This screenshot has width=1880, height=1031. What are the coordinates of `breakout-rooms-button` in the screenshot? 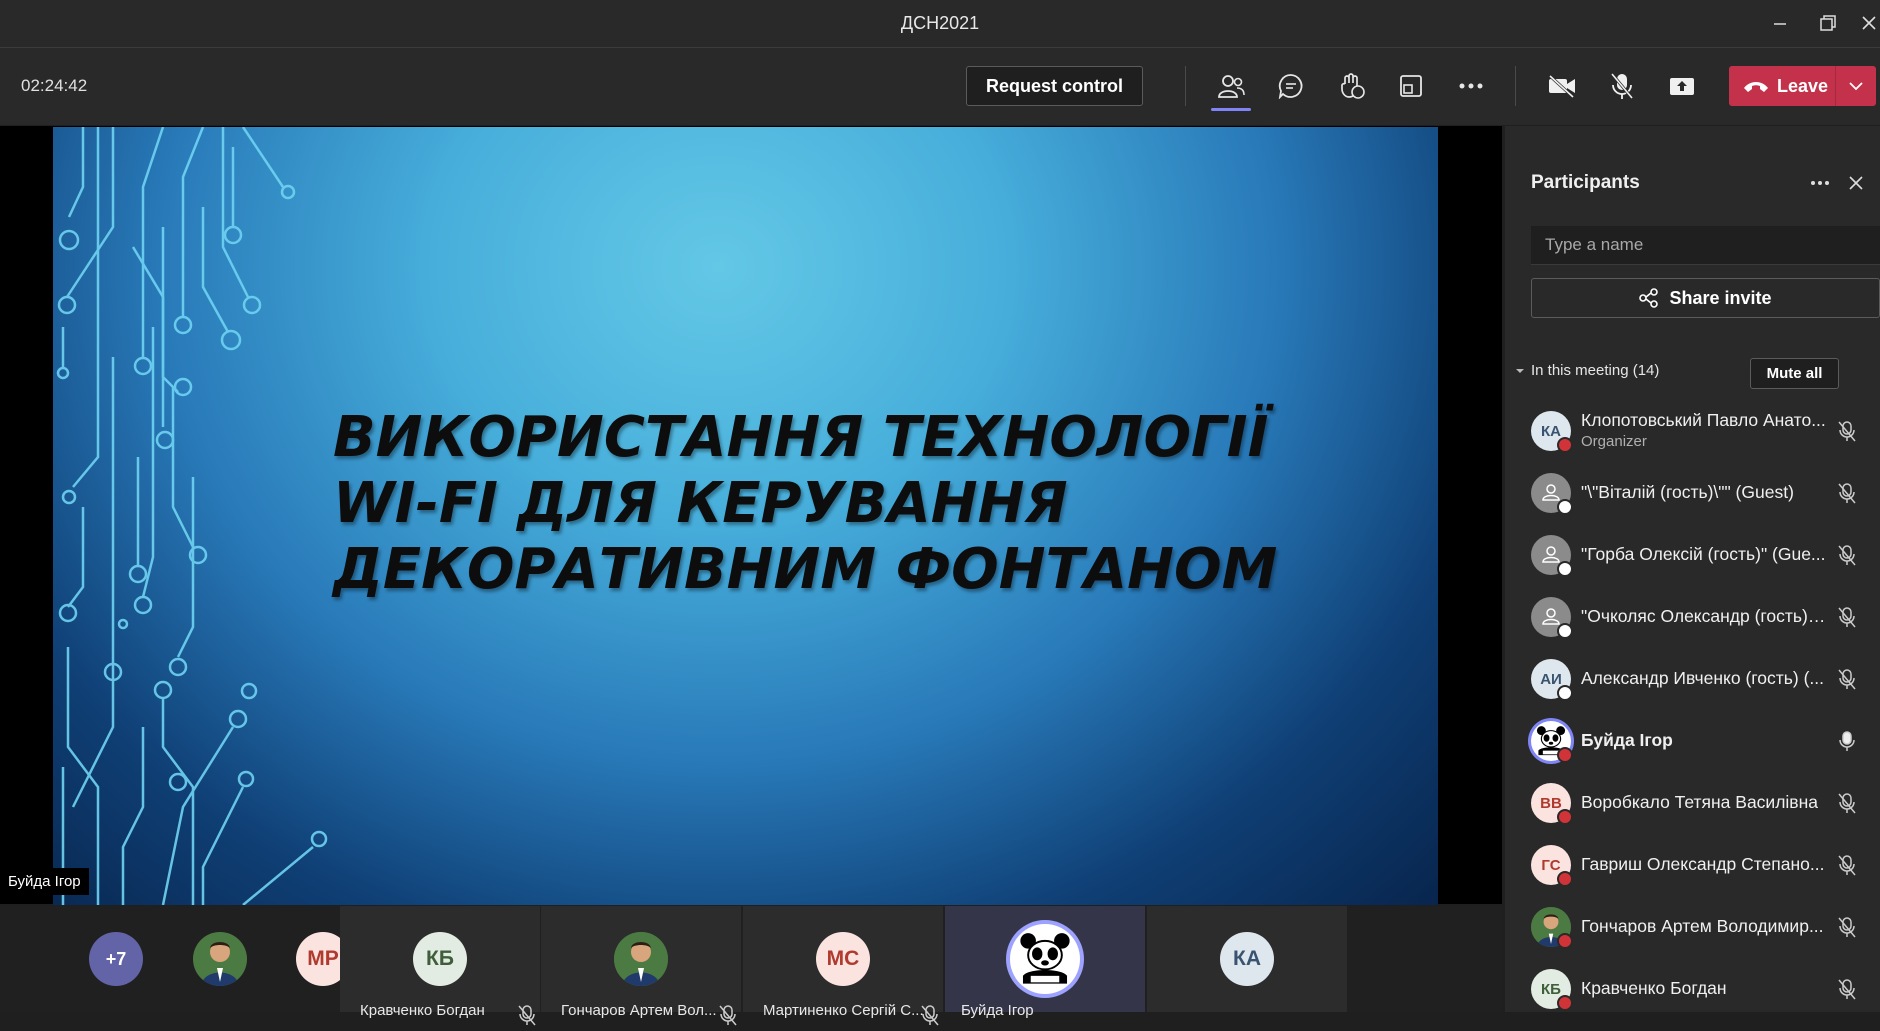 It's located at (1411, 86).